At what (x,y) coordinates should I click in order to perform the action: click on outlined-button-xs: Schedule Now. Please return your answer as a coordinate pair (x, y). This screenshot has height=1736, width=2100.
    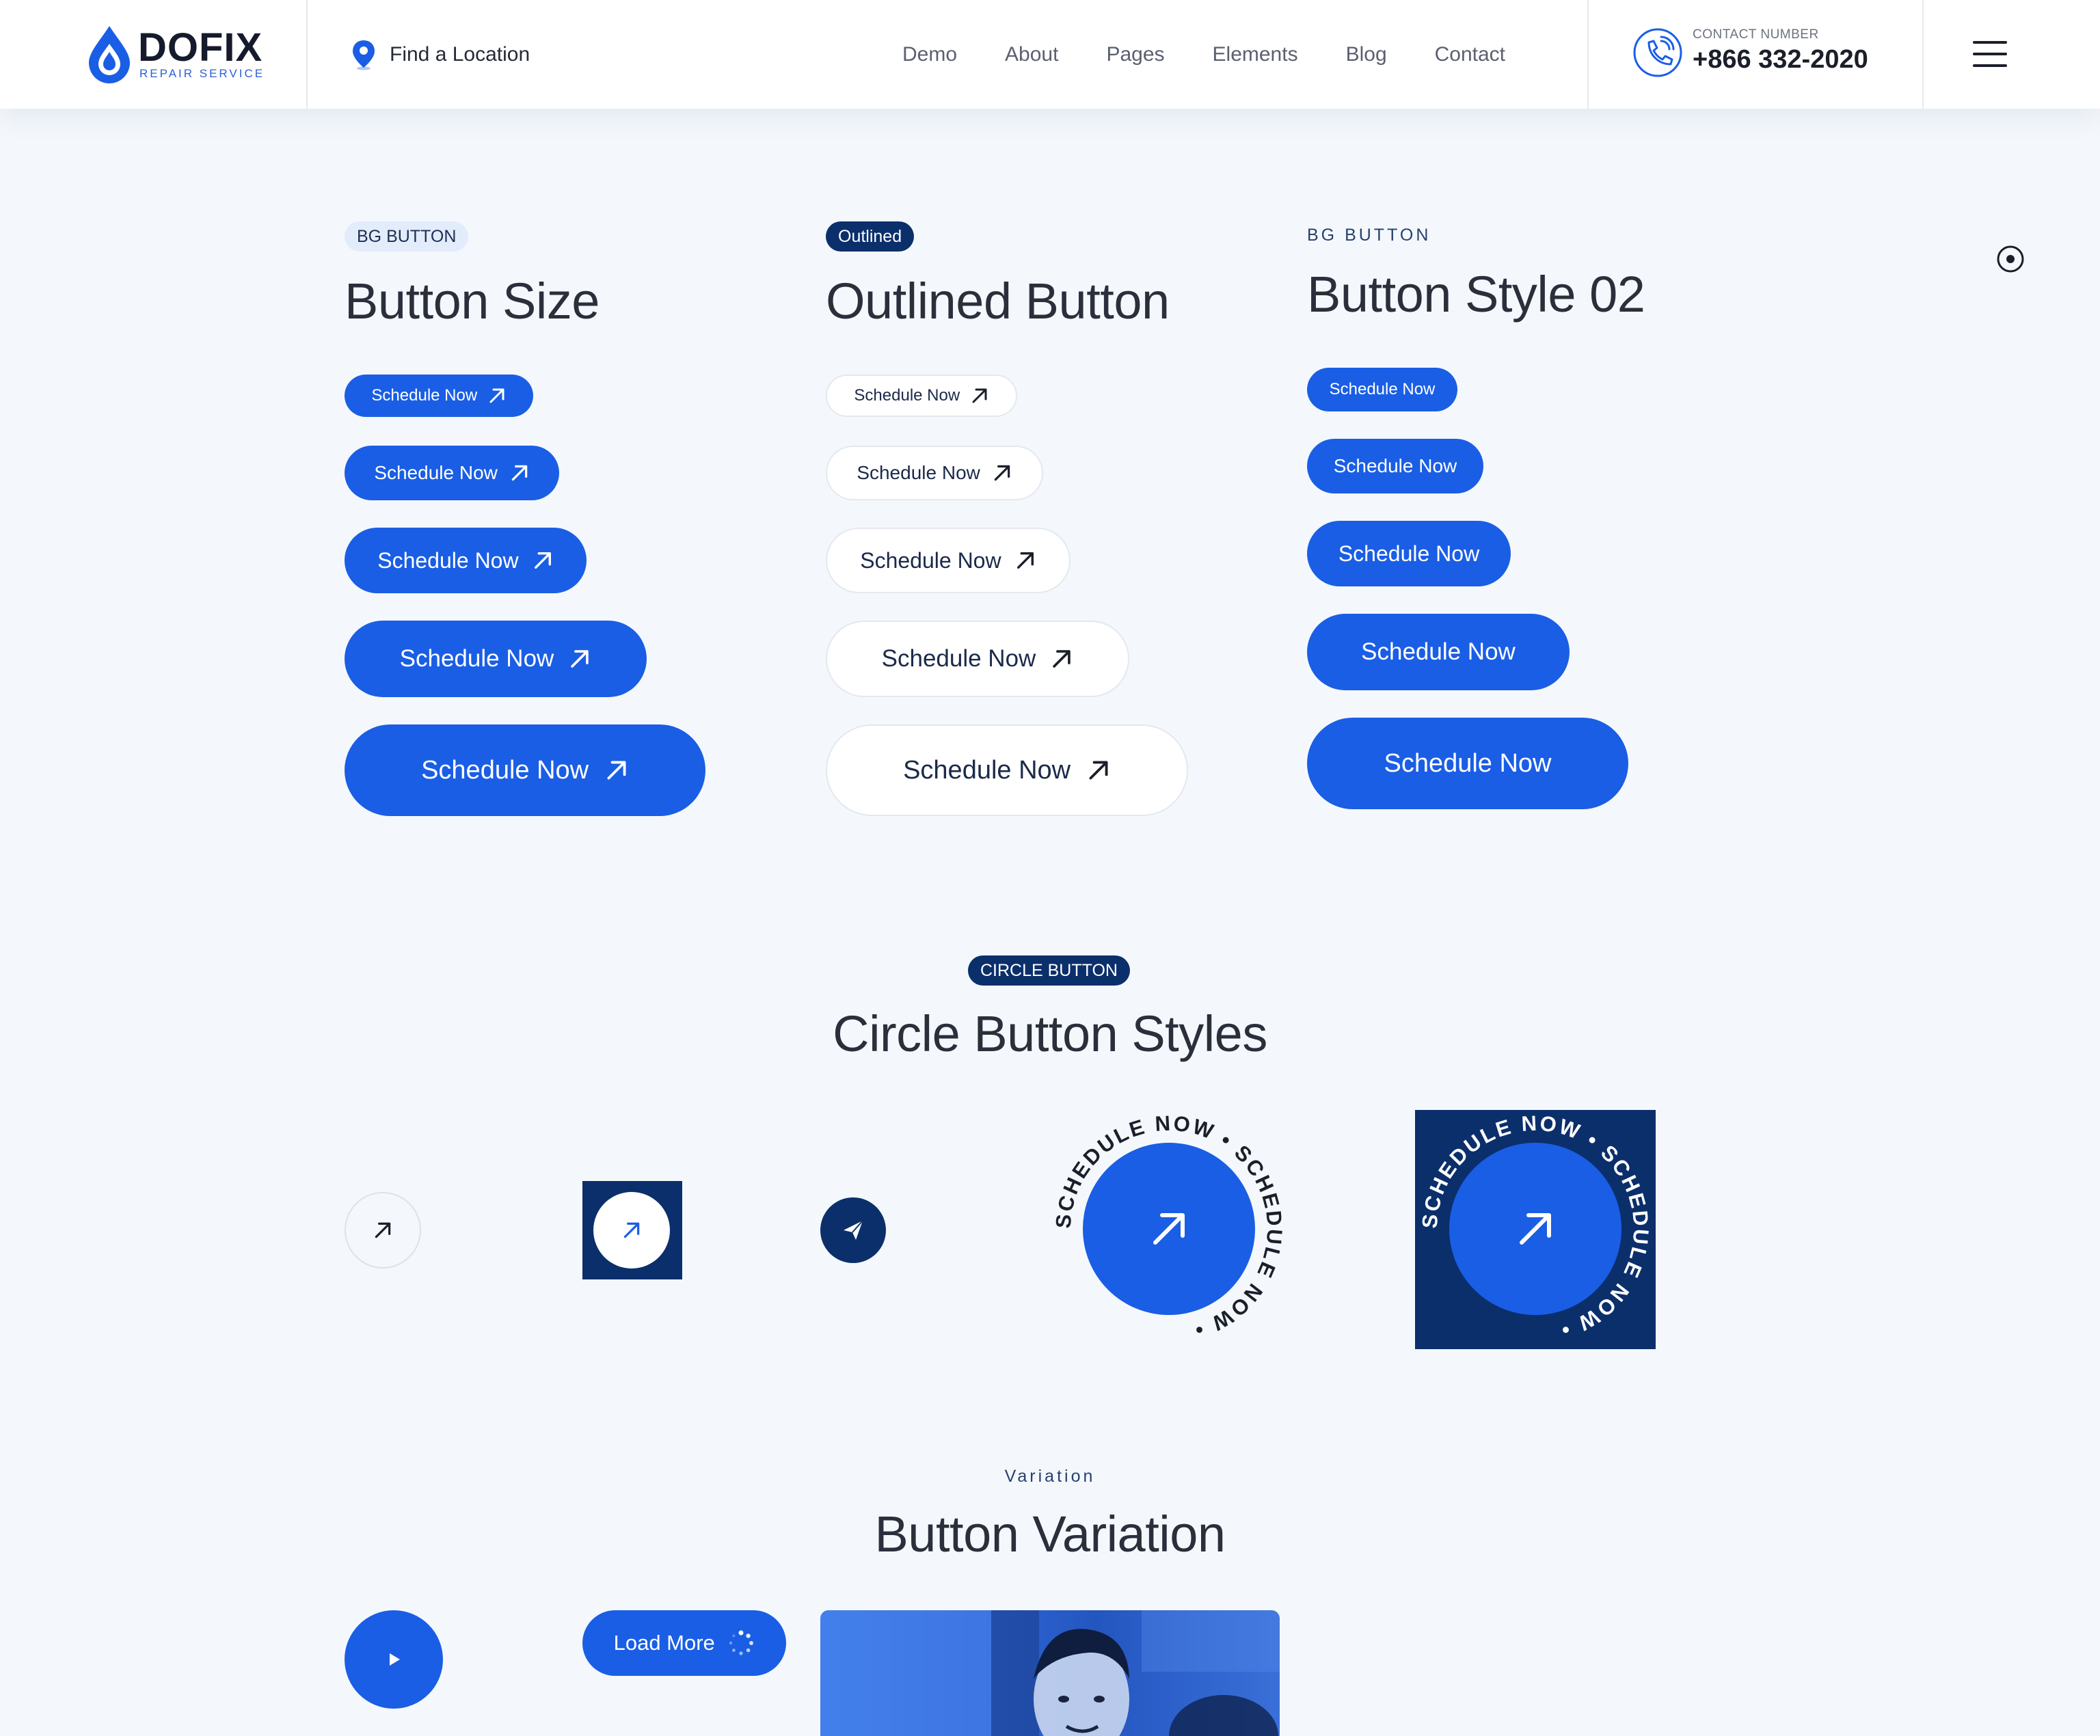
    Looking at the image, I should click on (921, 396).